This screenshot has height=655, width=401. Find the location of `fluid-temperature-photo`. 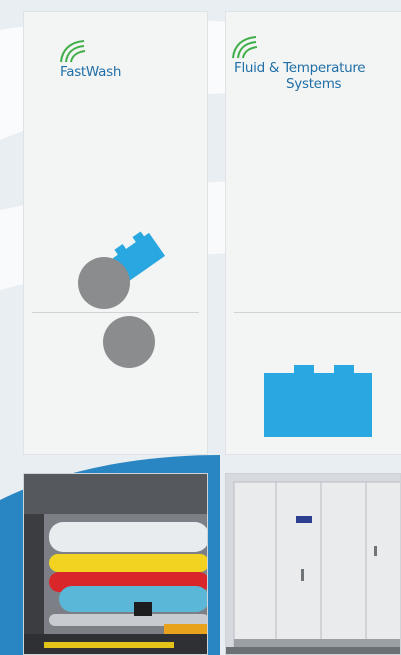

fluid-temperature-photo is located at coordinates (313, 564).